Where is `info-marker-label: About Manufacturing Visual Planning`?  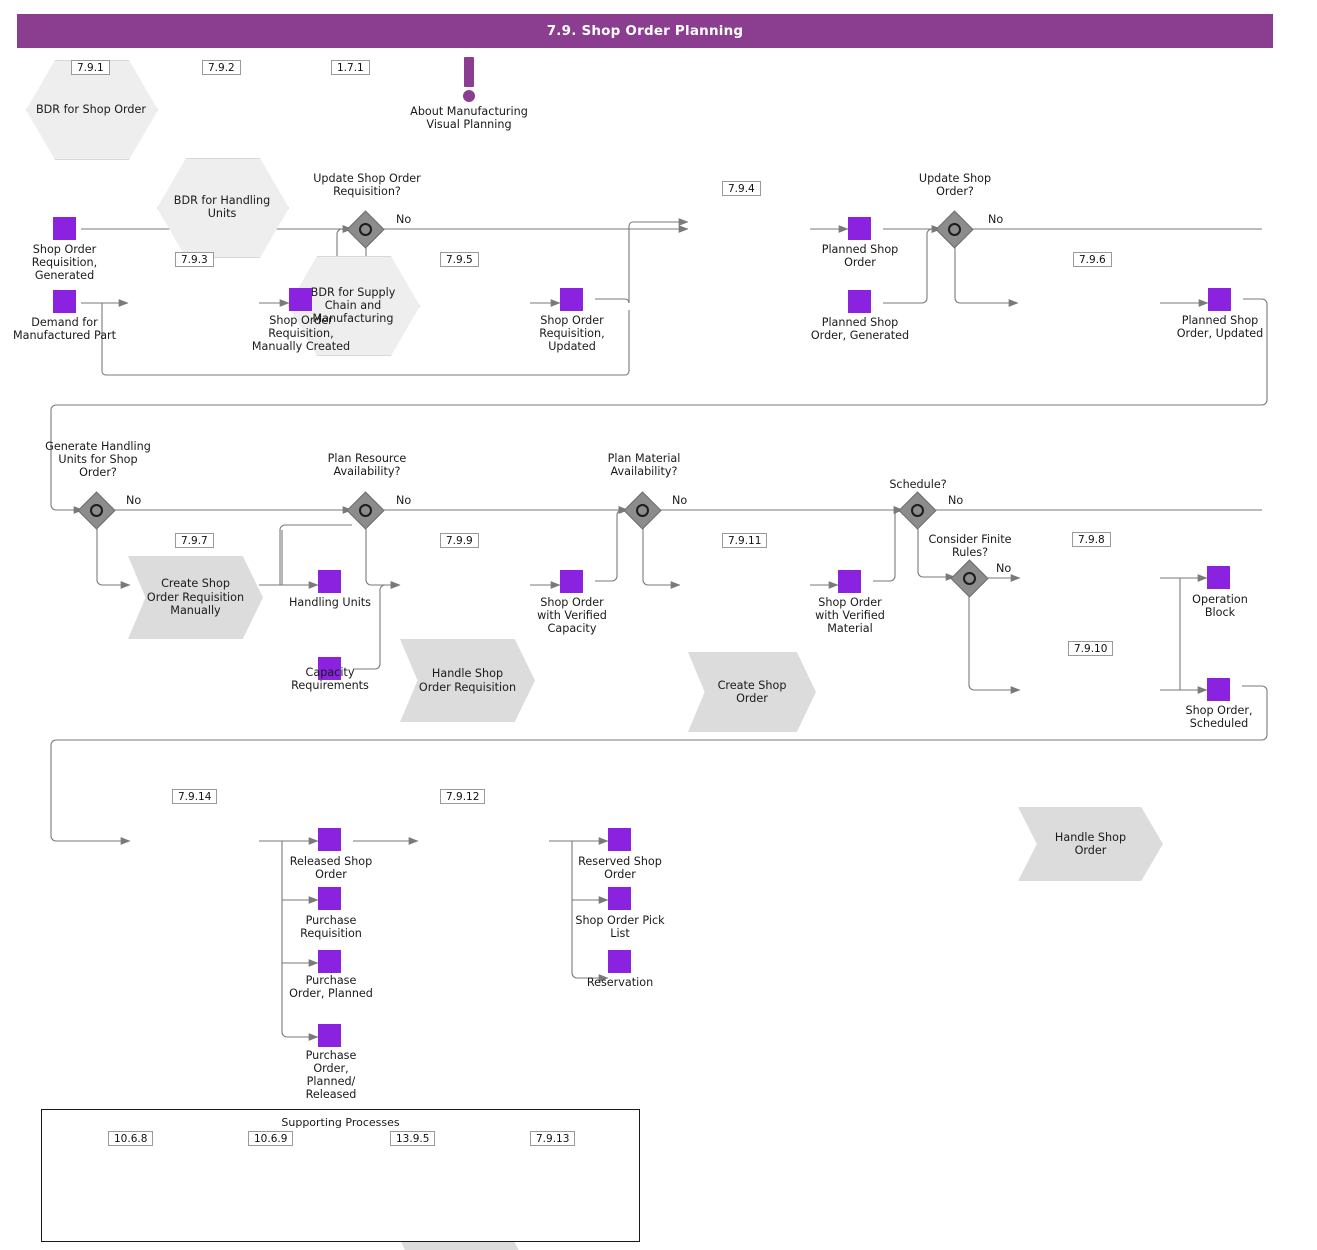 info-marker-label: About Manufacturing Visual Planning is located at coordinates (469, 118).